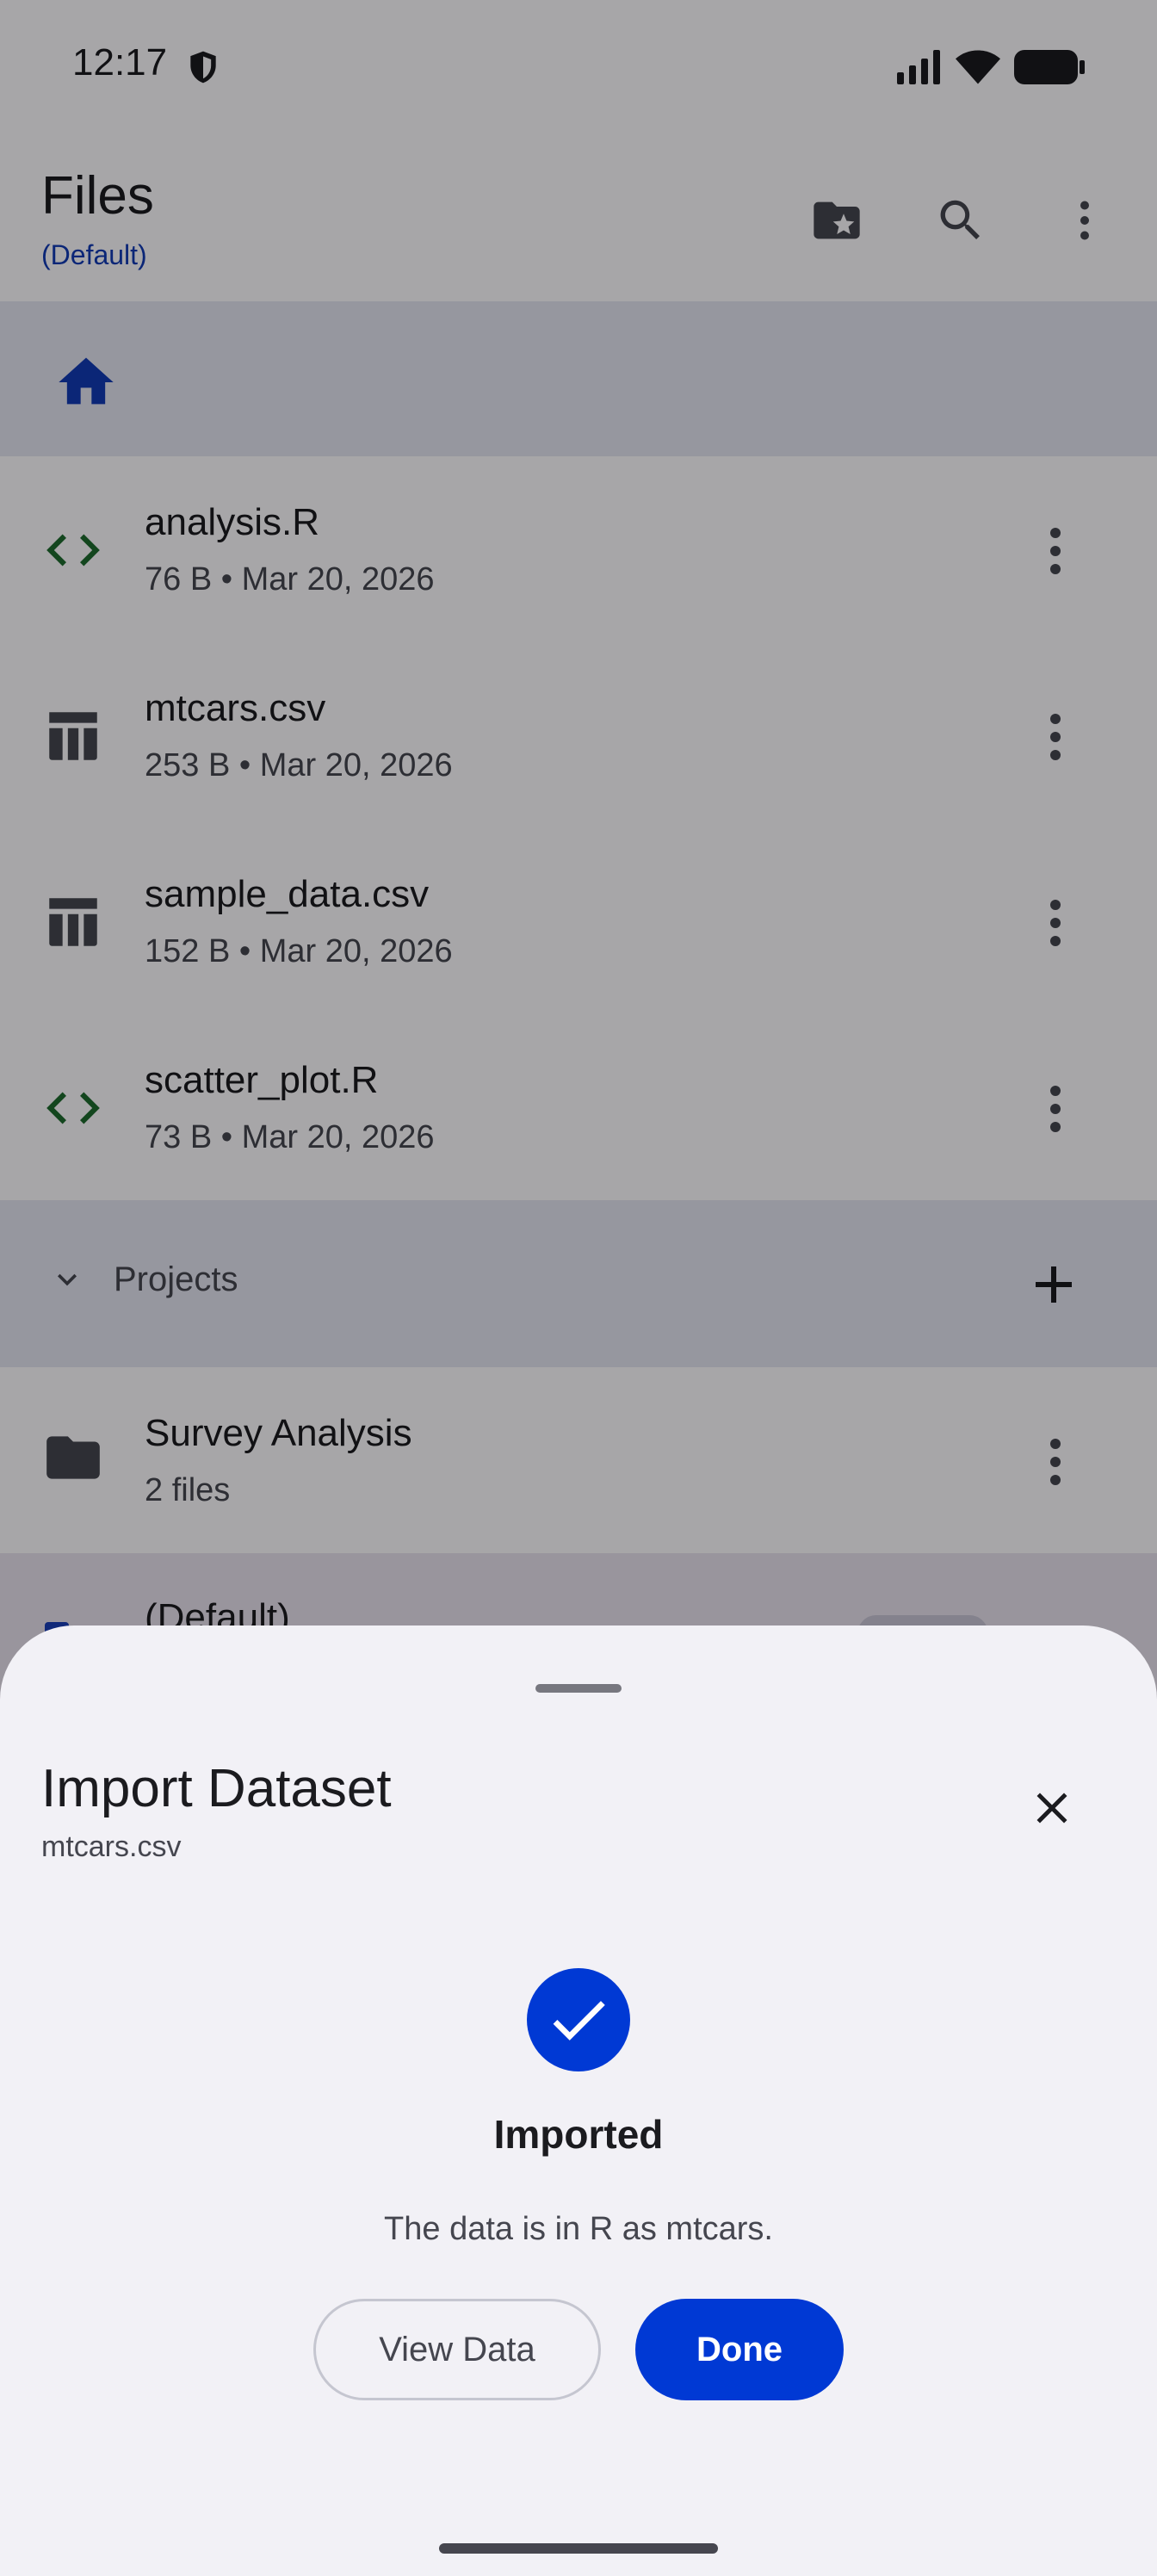 This screenshot has height=2576, width=1157. I want to click on check-icon, so click(579, 2020).